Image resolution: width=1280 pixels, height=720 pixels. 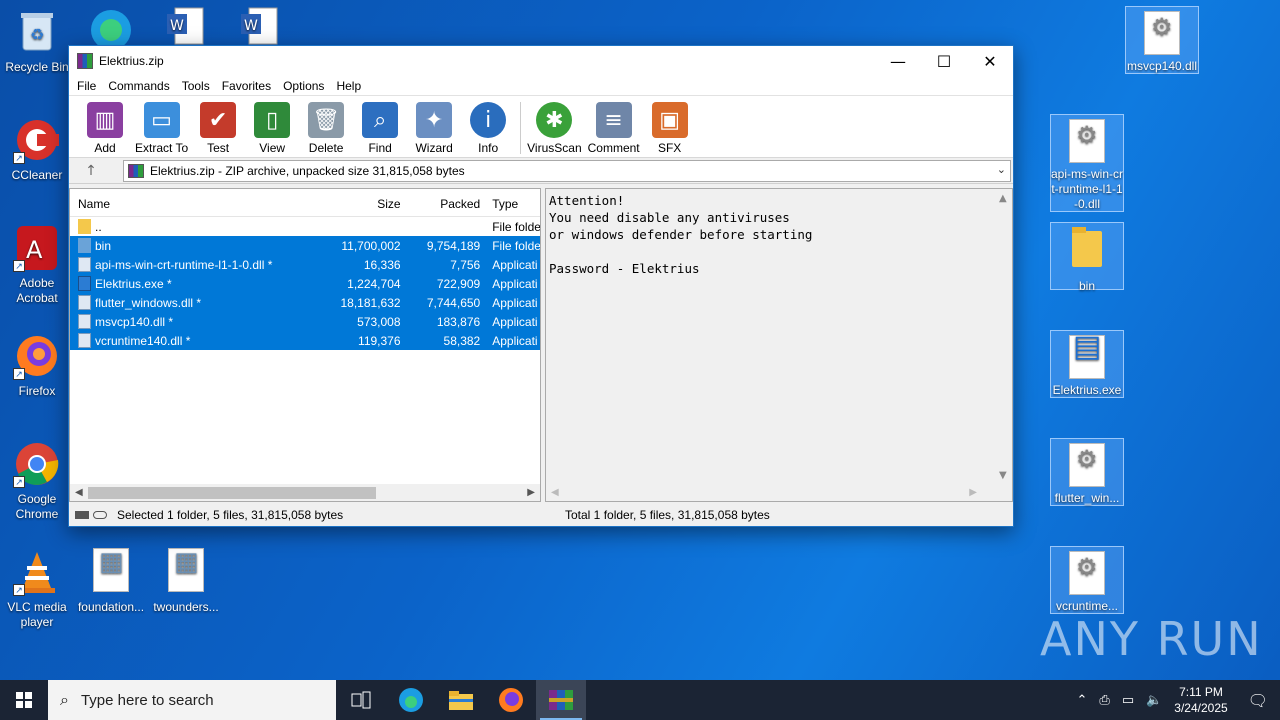 What do you see at coordinates (541, 61) in the screenshot?
I see `title-bar: Elektrius.zip — ☐ ✕` at bounding box center [541, 61].